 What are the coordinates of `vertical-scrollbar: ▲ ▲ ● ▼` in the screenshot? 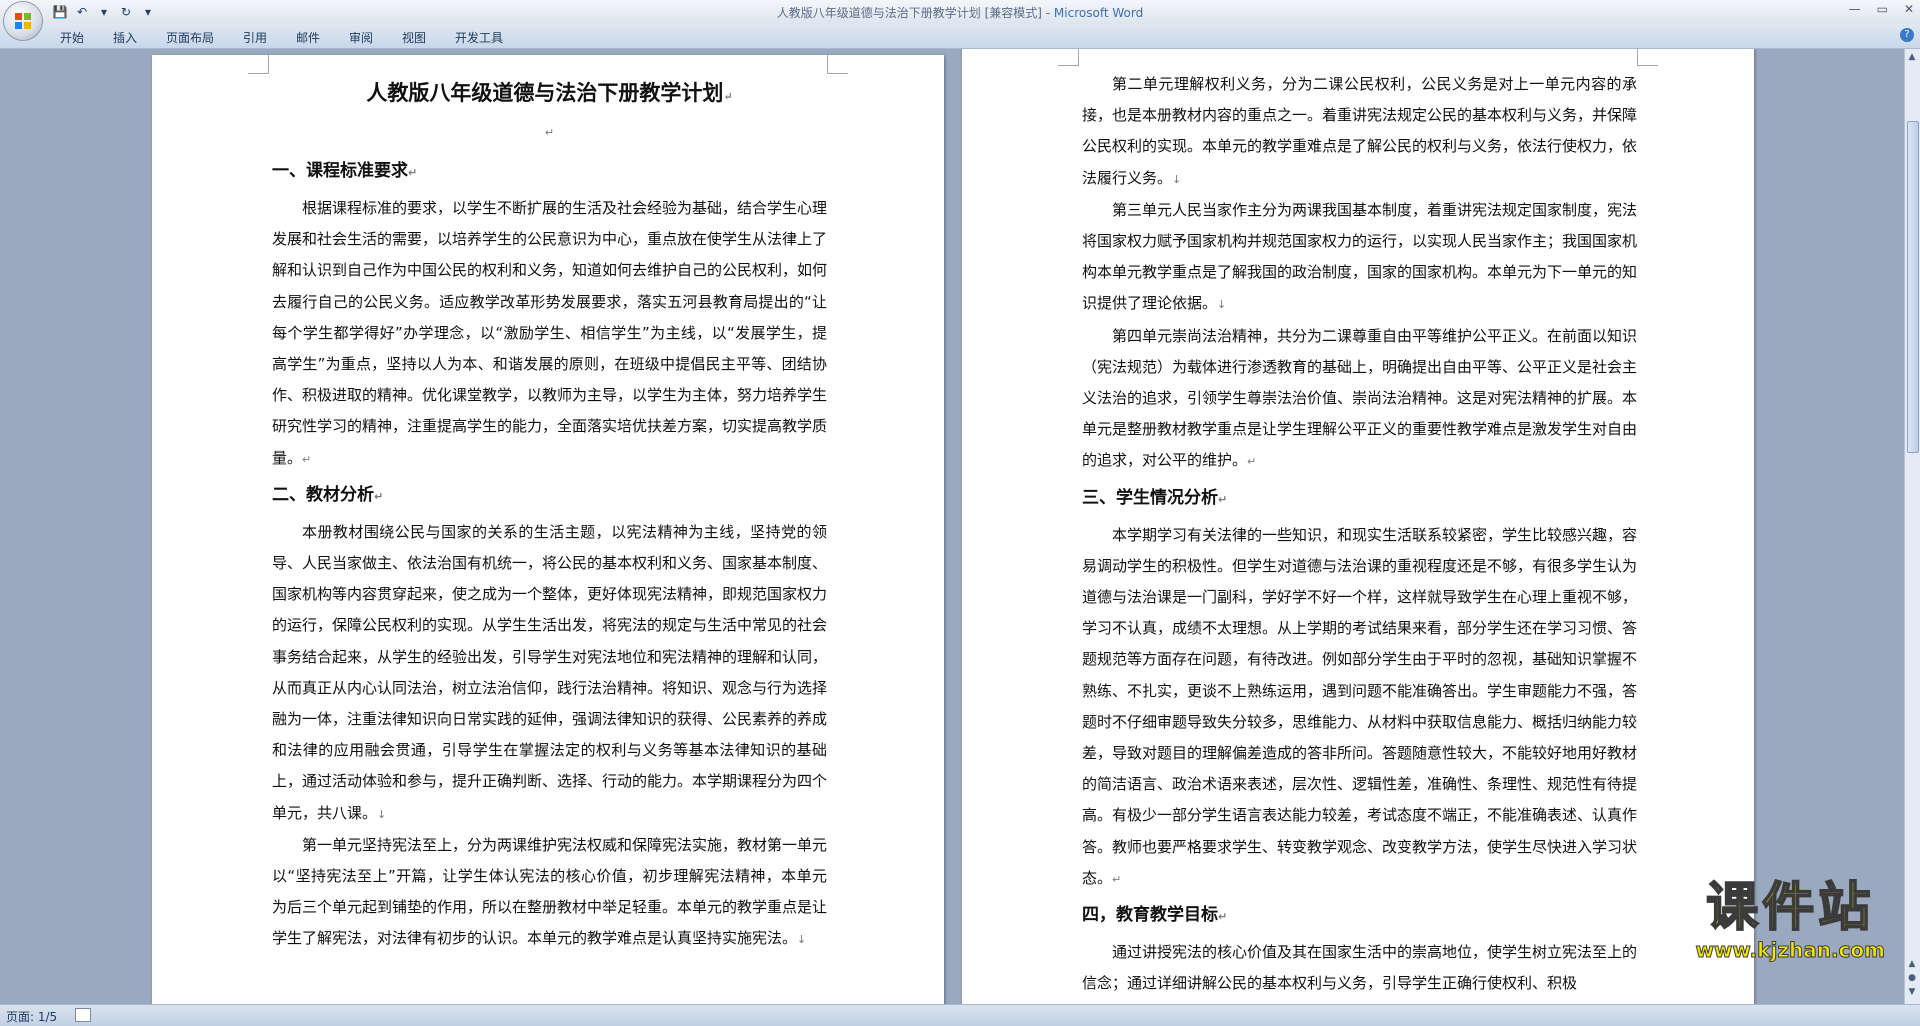 It's located at (1912, 526).